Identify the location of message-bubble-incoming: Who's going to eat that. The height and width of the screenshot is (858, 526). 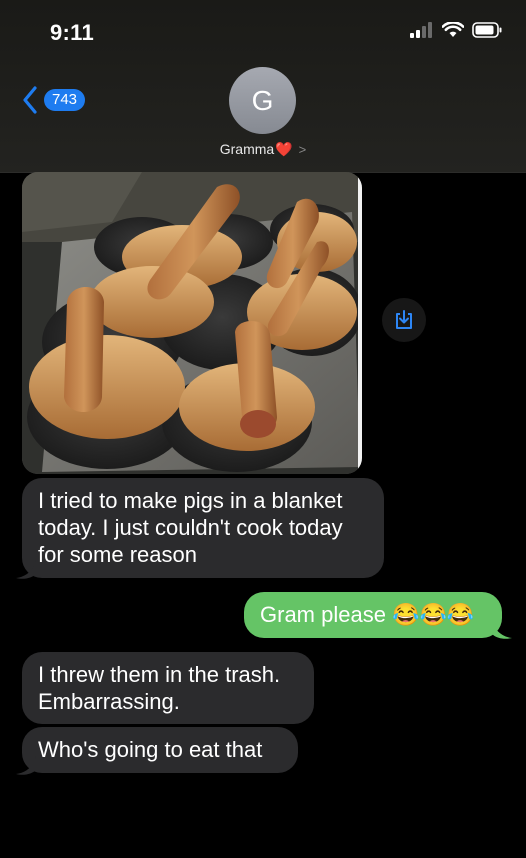
(160, 750).